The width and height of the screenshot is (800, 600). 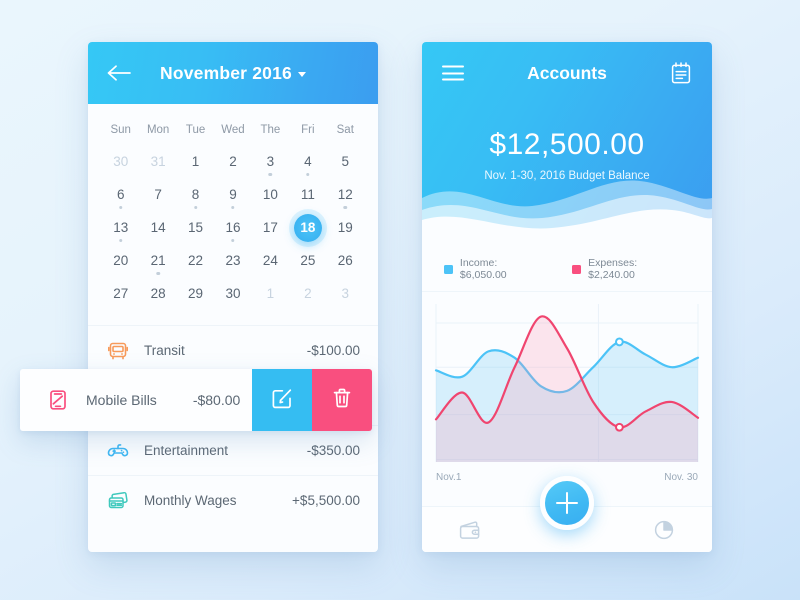 What do you see at coordinates (195, 227) in the screenshot?
I see `calendar-day: 15` at bounding box center [195, 227].